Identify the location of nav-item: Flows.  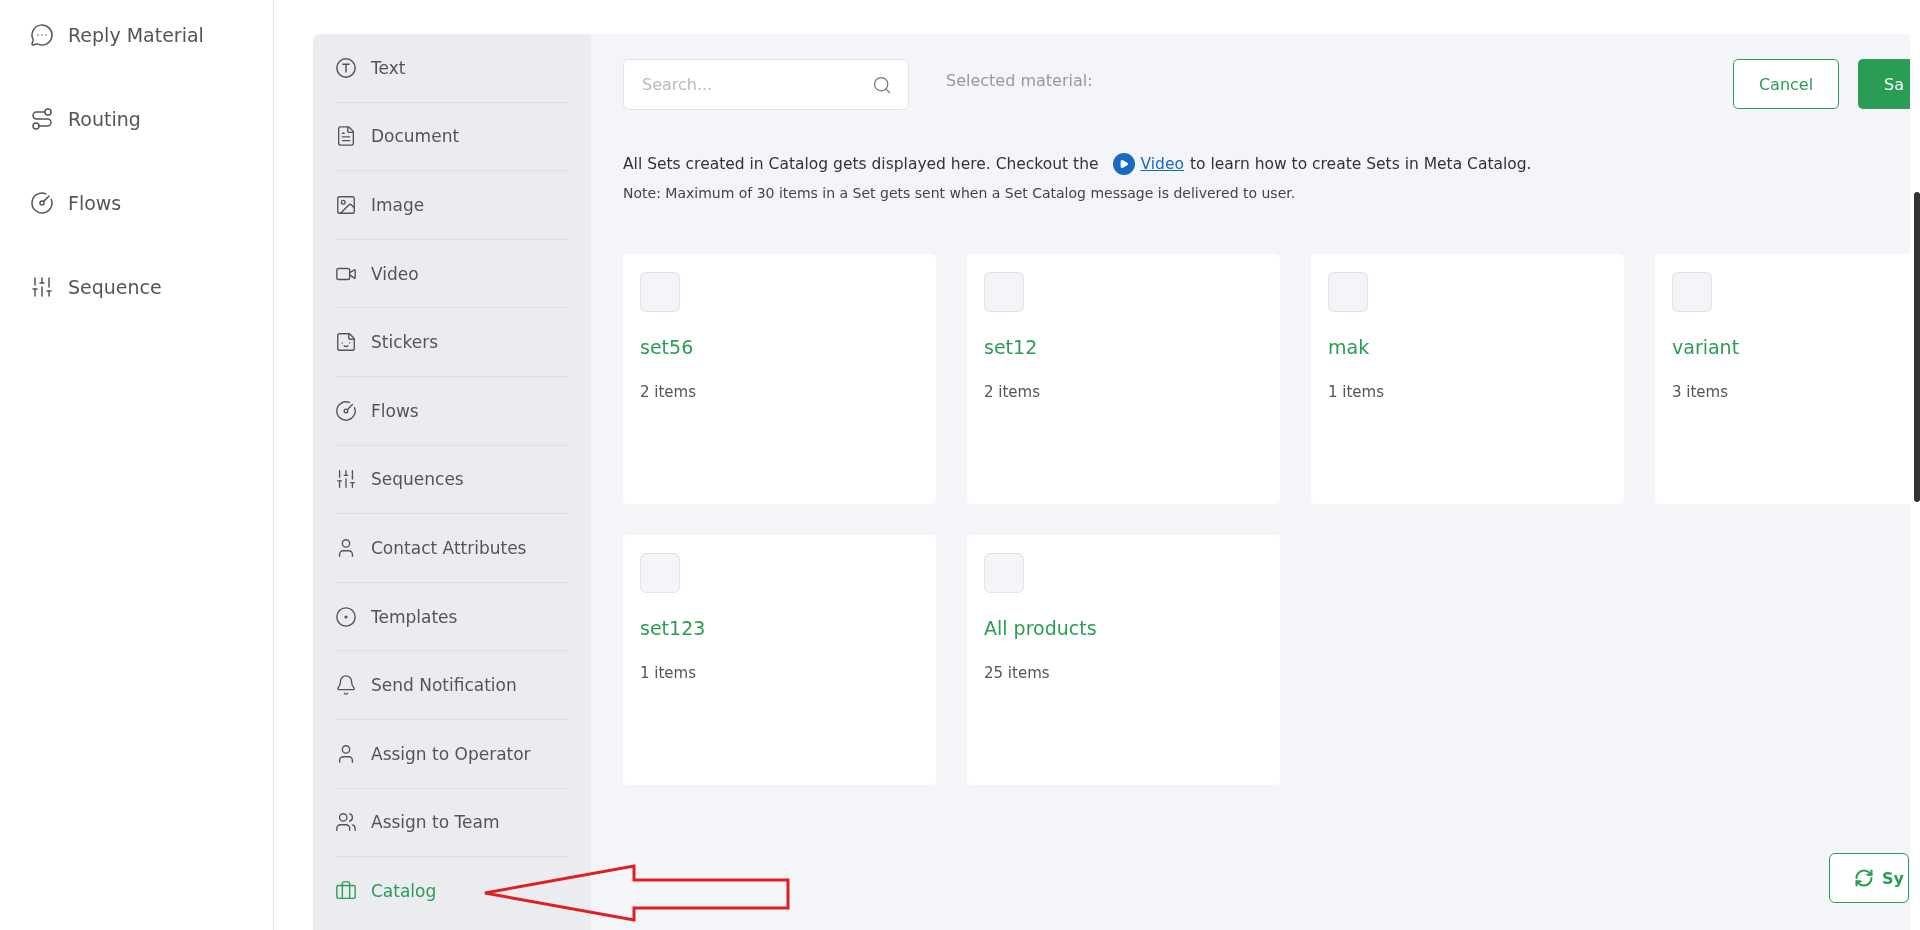
(95, 203).